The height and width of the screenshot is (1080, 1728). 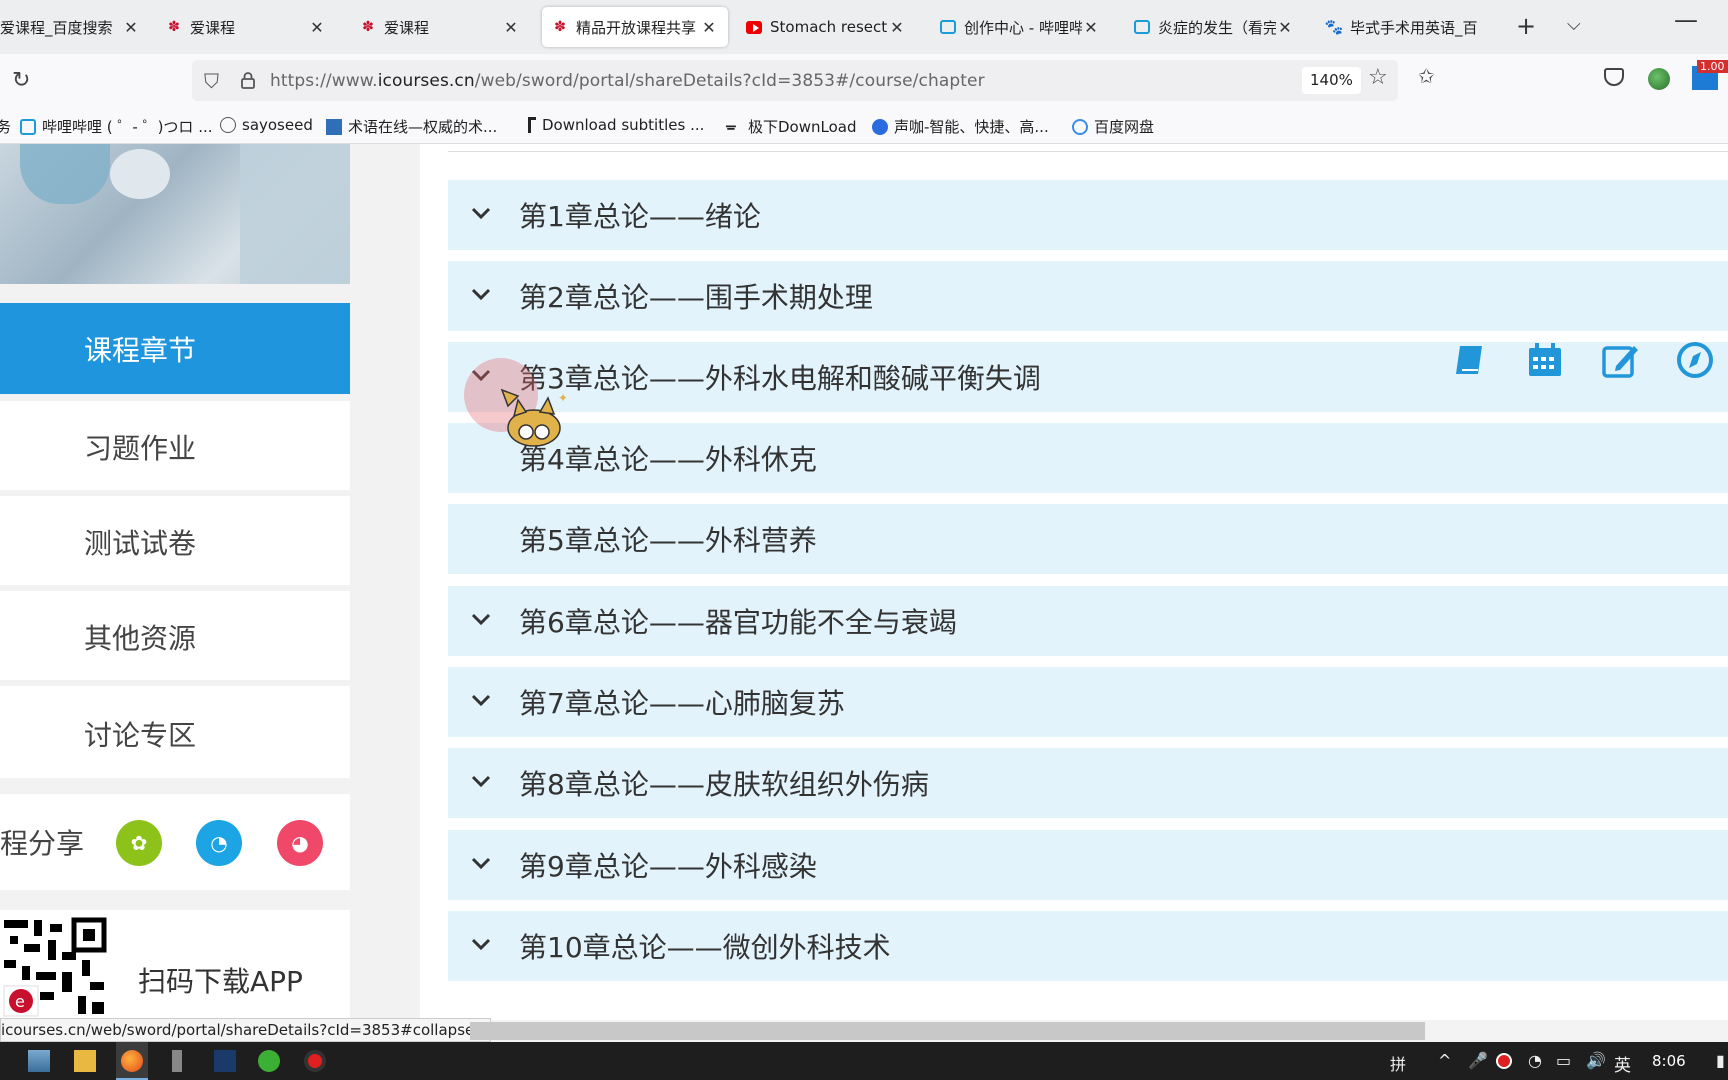 I want to click on minimize-icon: —, so click(x=1686, y=20).